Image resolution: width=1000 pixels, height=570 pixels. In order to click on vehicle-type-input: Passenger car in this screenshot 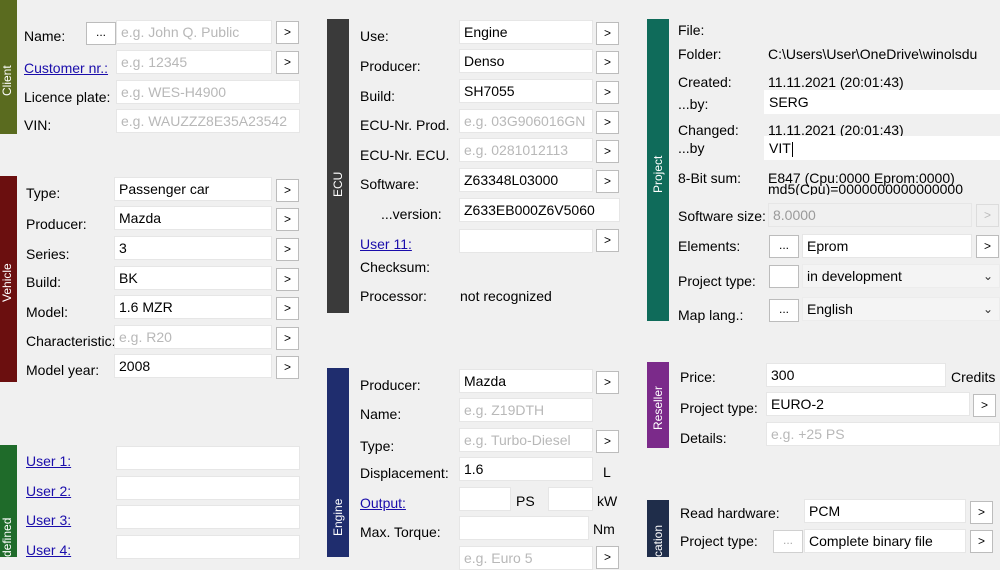, I will do `click(193, 189)`.